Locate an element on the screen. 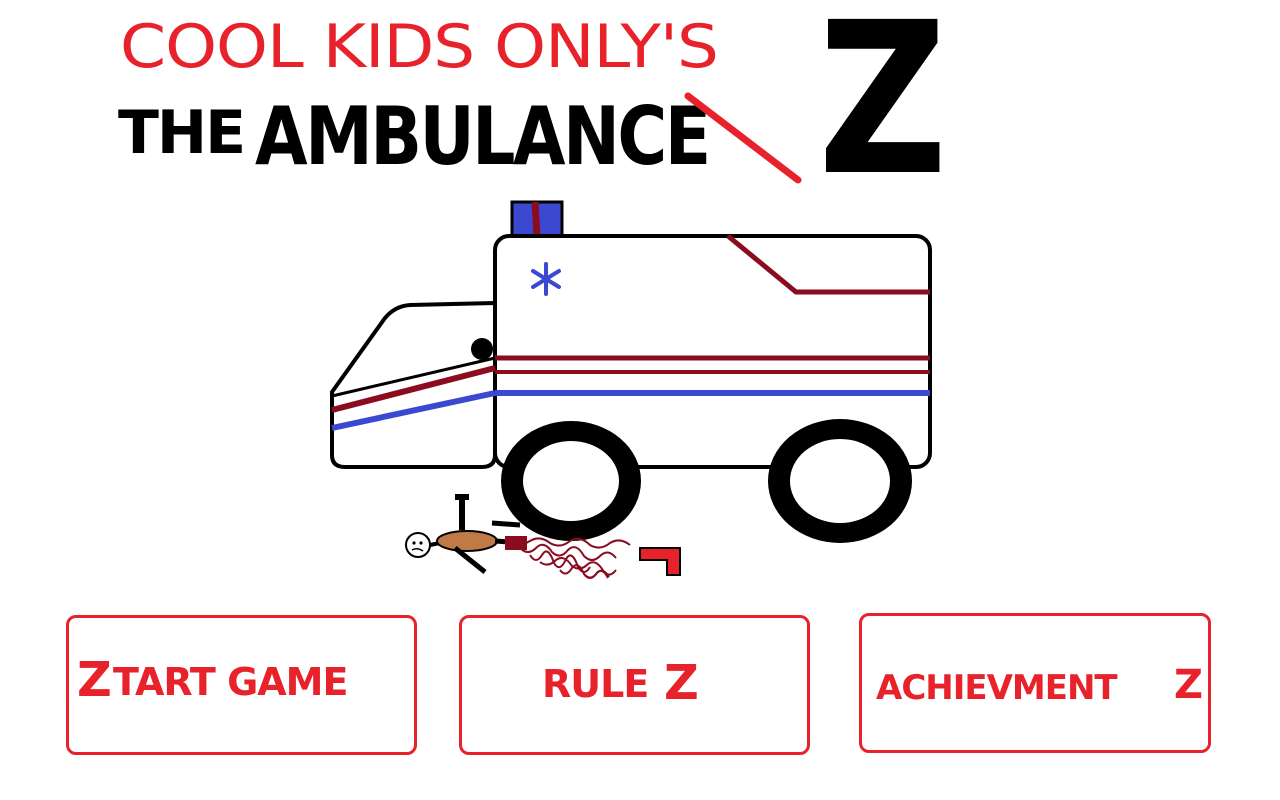  start-game-label: TART GAME is located at coordinates (230, 682).